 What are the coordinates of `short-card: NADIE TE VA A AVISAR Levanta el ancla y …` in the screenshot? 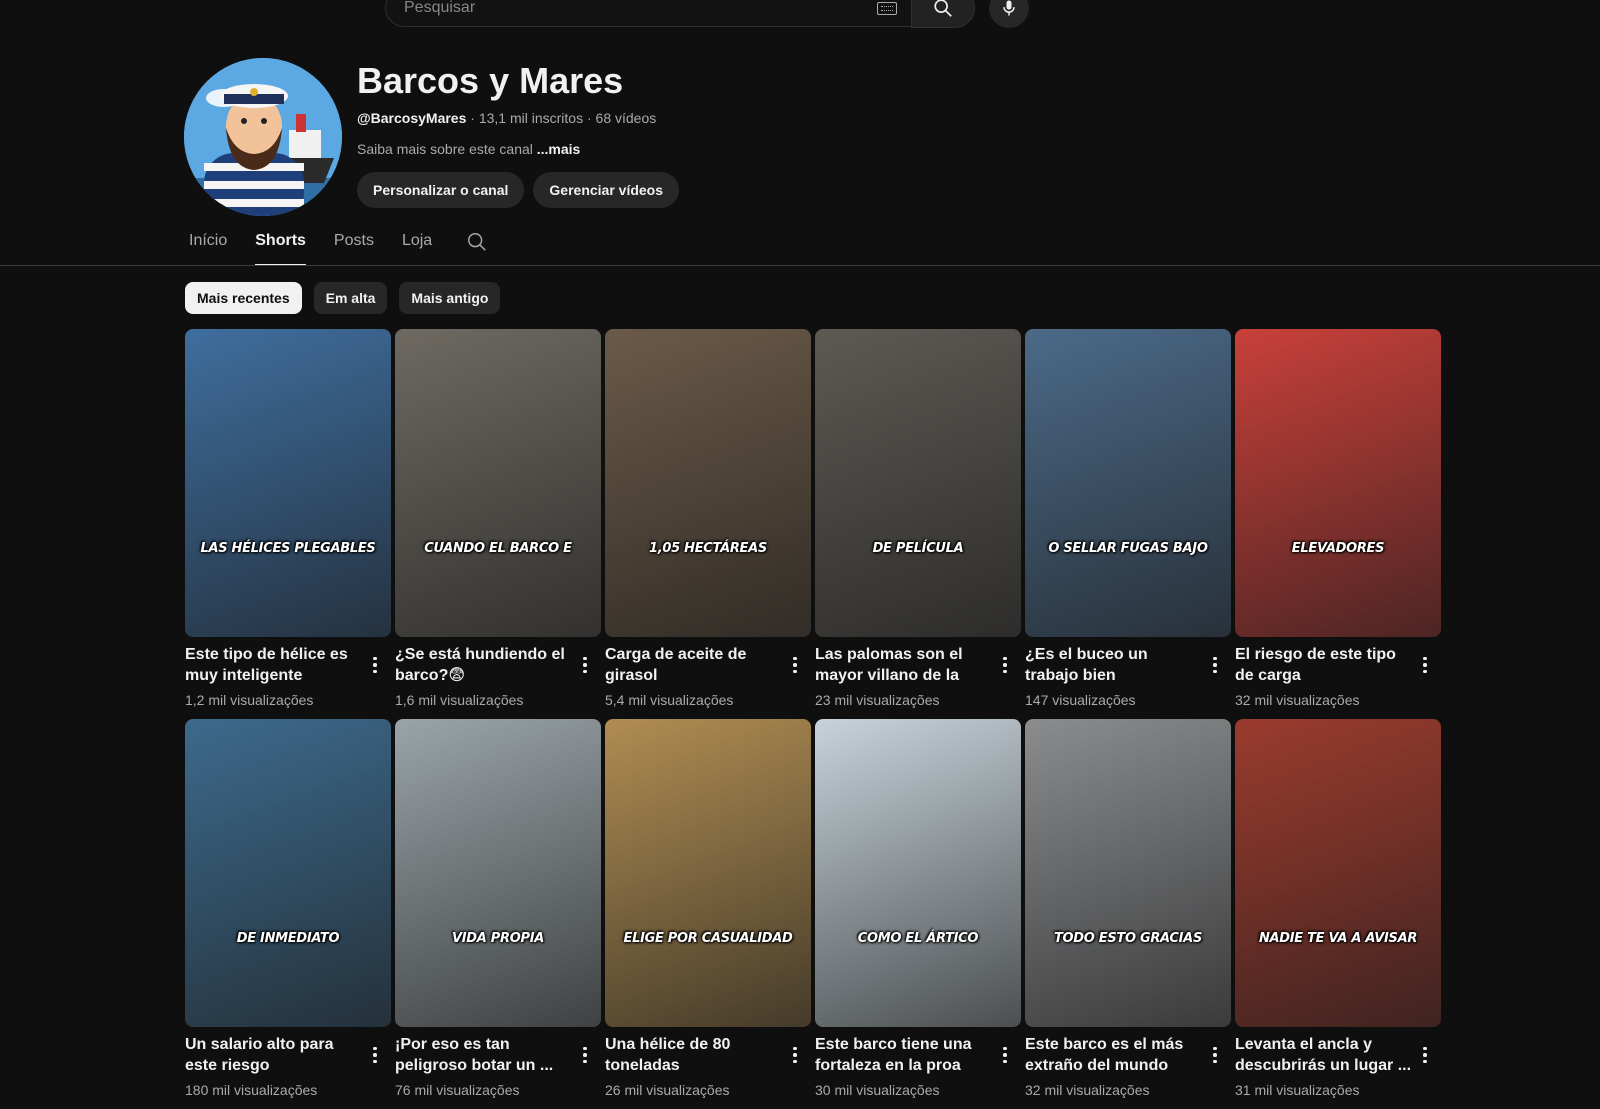 It's located at (1338, 914).